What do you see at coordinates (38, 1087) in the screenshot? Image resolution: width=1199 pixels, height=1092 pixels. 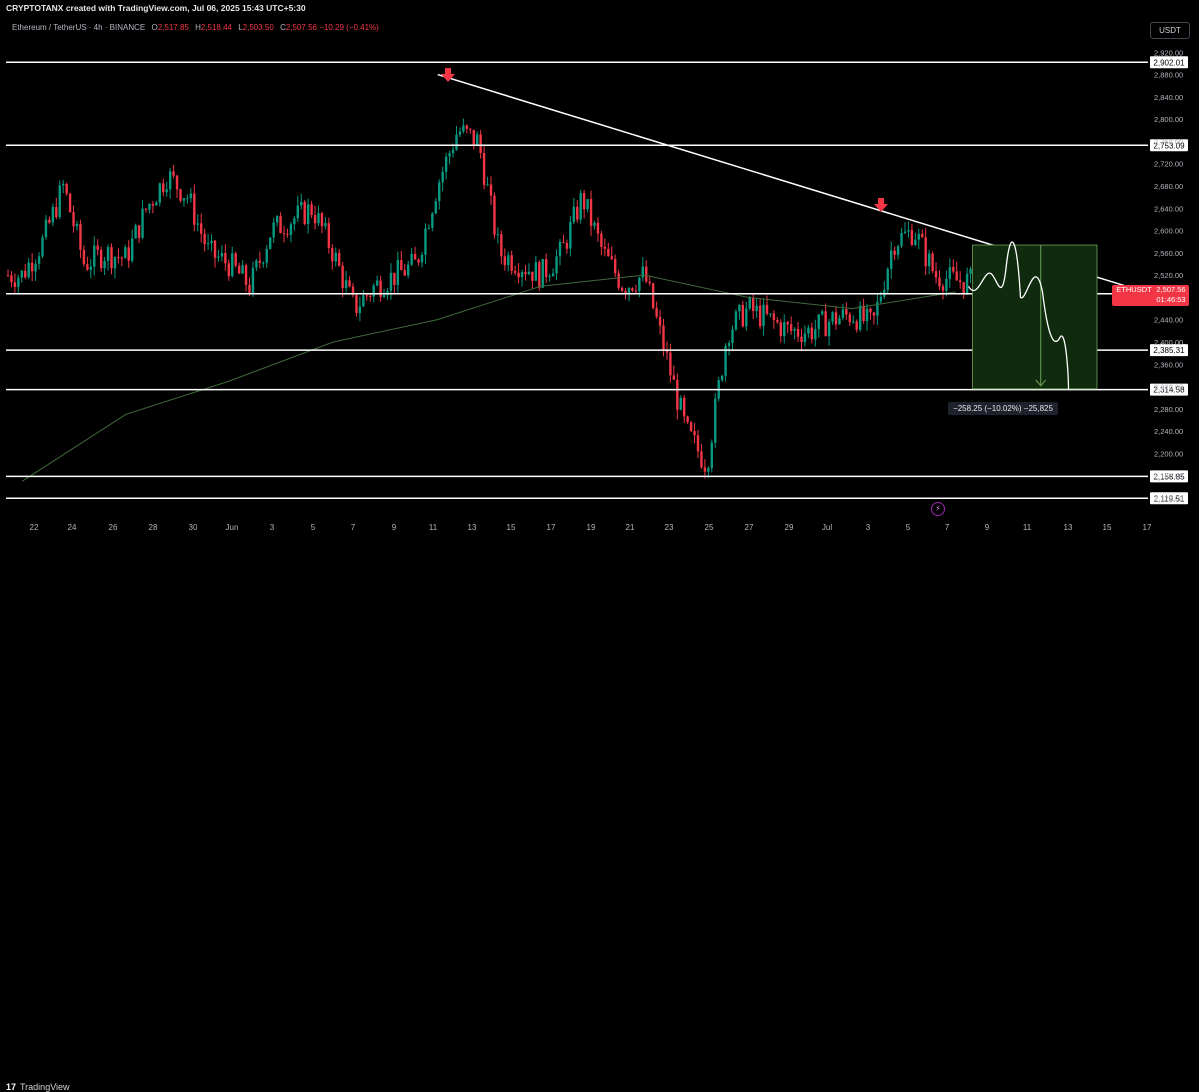 I see `tradingview-brand: 17 TradingView` at bounding box center [38, 1087].